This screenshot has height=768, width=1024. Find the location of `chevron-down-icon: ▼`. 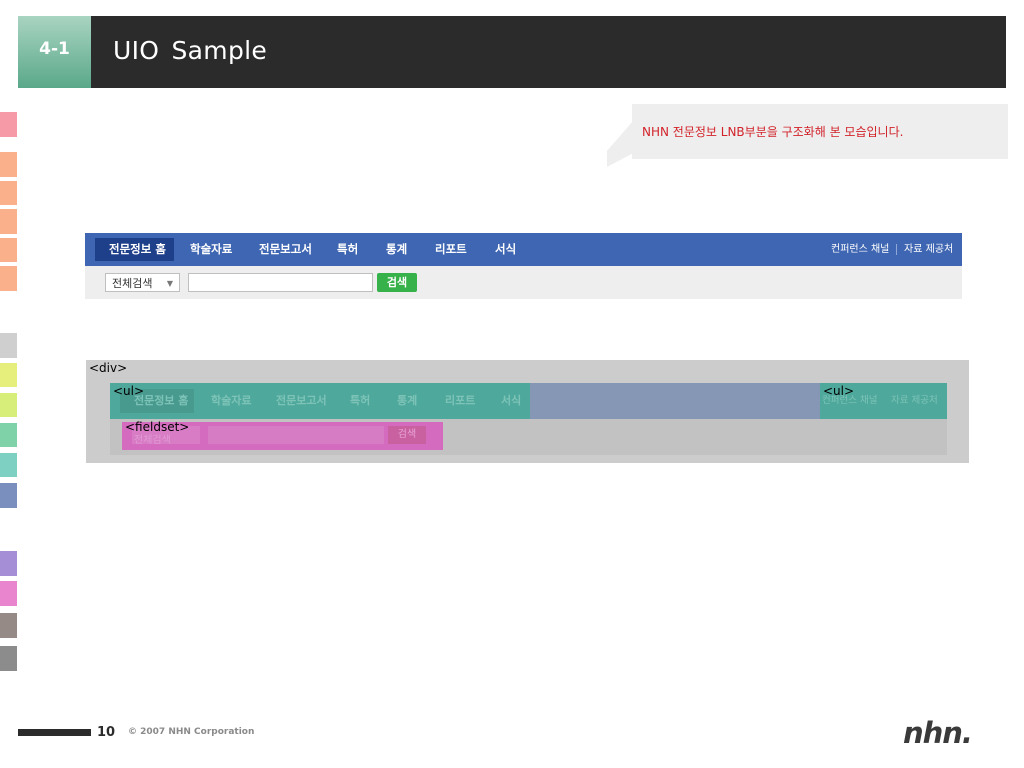

chevron-down-icon: ▼ is located at coordinates (169, 283).